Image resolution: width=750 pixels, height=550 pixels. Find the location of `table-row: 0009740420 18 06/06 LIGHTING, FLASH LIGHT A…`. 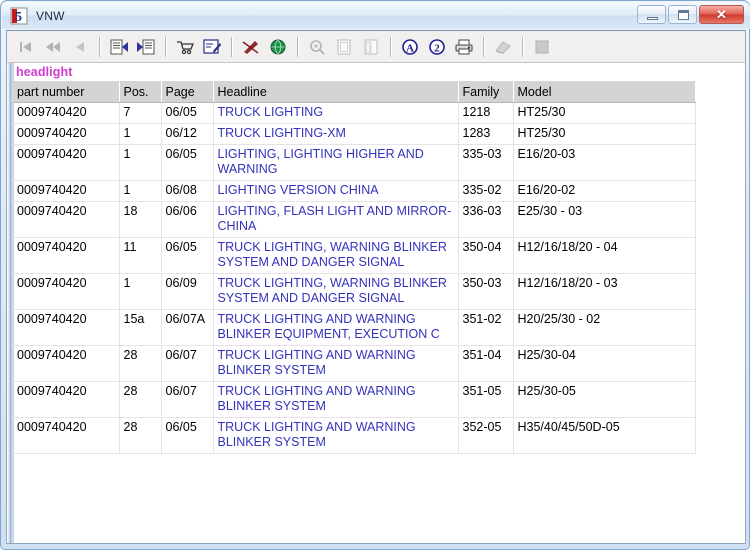

table-row: 0009740420 18 06/06 LIGHTING, FLASH LIGHT A… is located at coordinates (354, 219).